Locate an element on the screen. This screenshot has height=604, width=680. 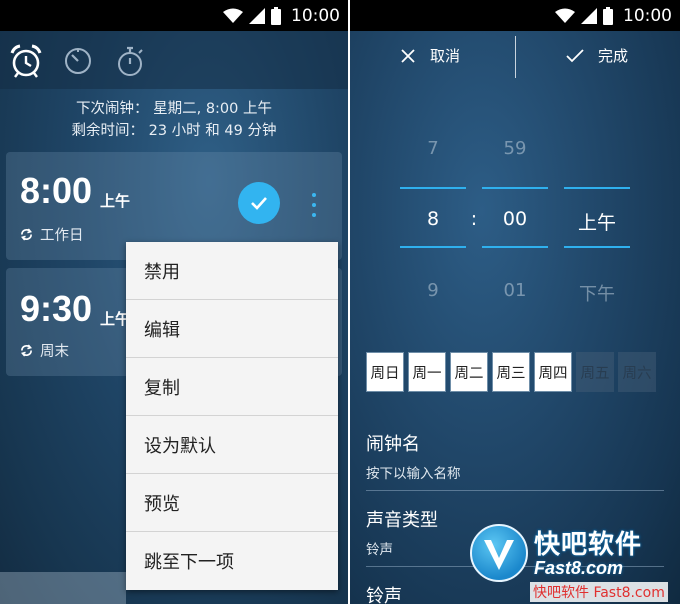
day-friday: 周五 is located at coordinates (595, 372).